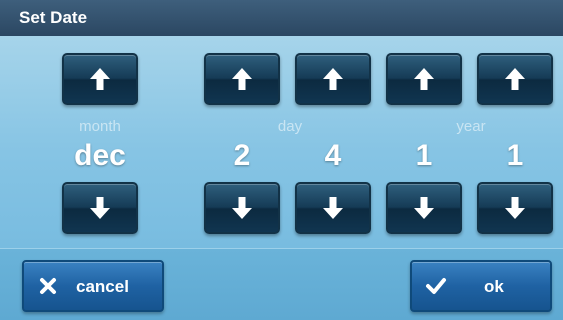  I want to click on month-up-button, so click(100, 79).